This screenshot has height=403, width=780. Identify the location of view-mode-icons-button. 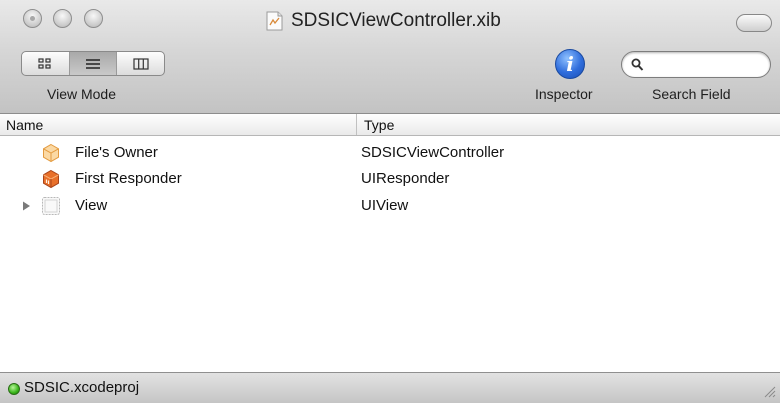
(46, 63).